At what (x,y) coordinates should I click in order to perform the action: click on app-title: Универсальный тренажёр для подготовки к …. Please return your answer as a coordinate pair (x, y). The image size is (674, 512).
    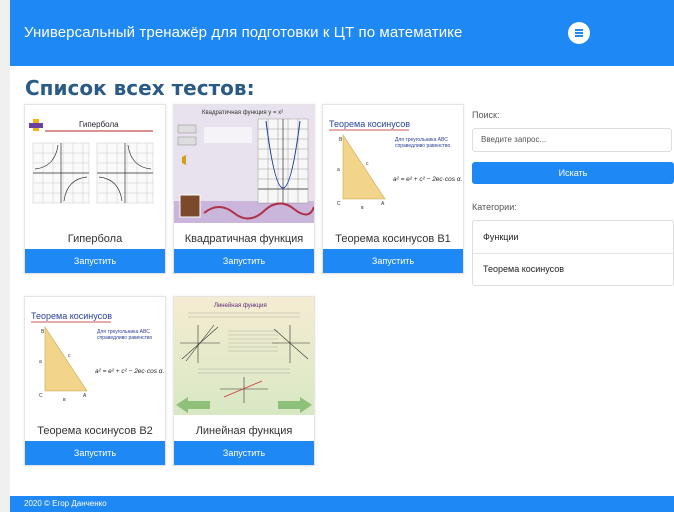
    Looking at the image, I should click on (243, 32).